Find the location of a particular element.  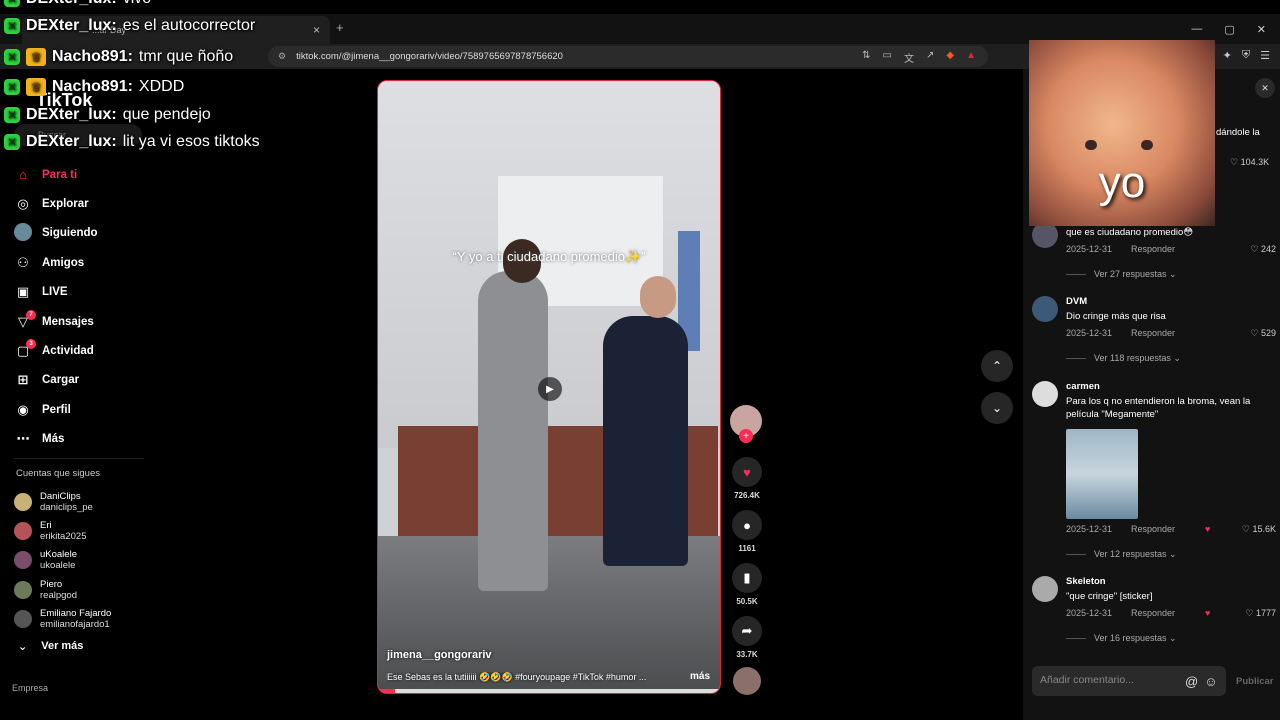

comment-input-actions: @ ☺ is located at coordinates (1201, 681).